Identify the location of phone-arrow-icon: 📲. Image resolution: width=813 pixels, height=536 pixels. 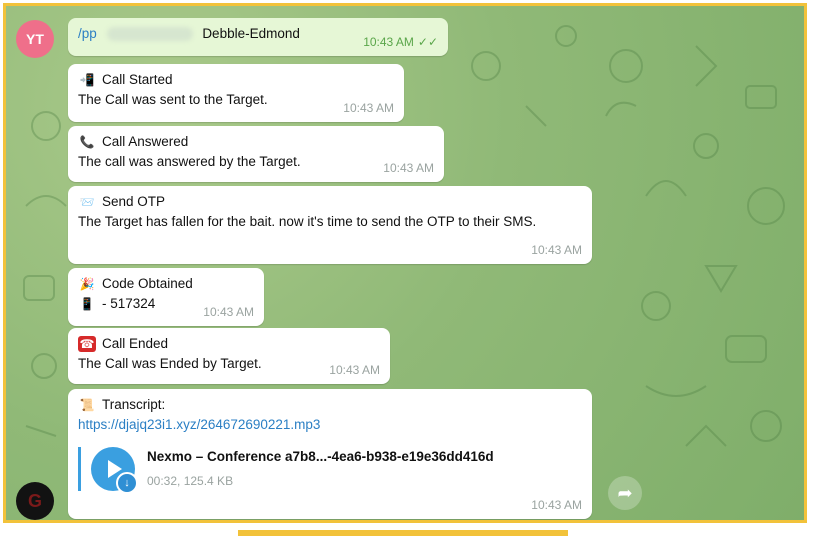
(87, 80).